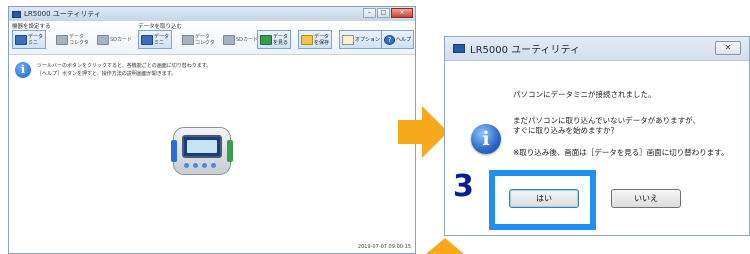  I want to click on device-screen, so click(202, 146).